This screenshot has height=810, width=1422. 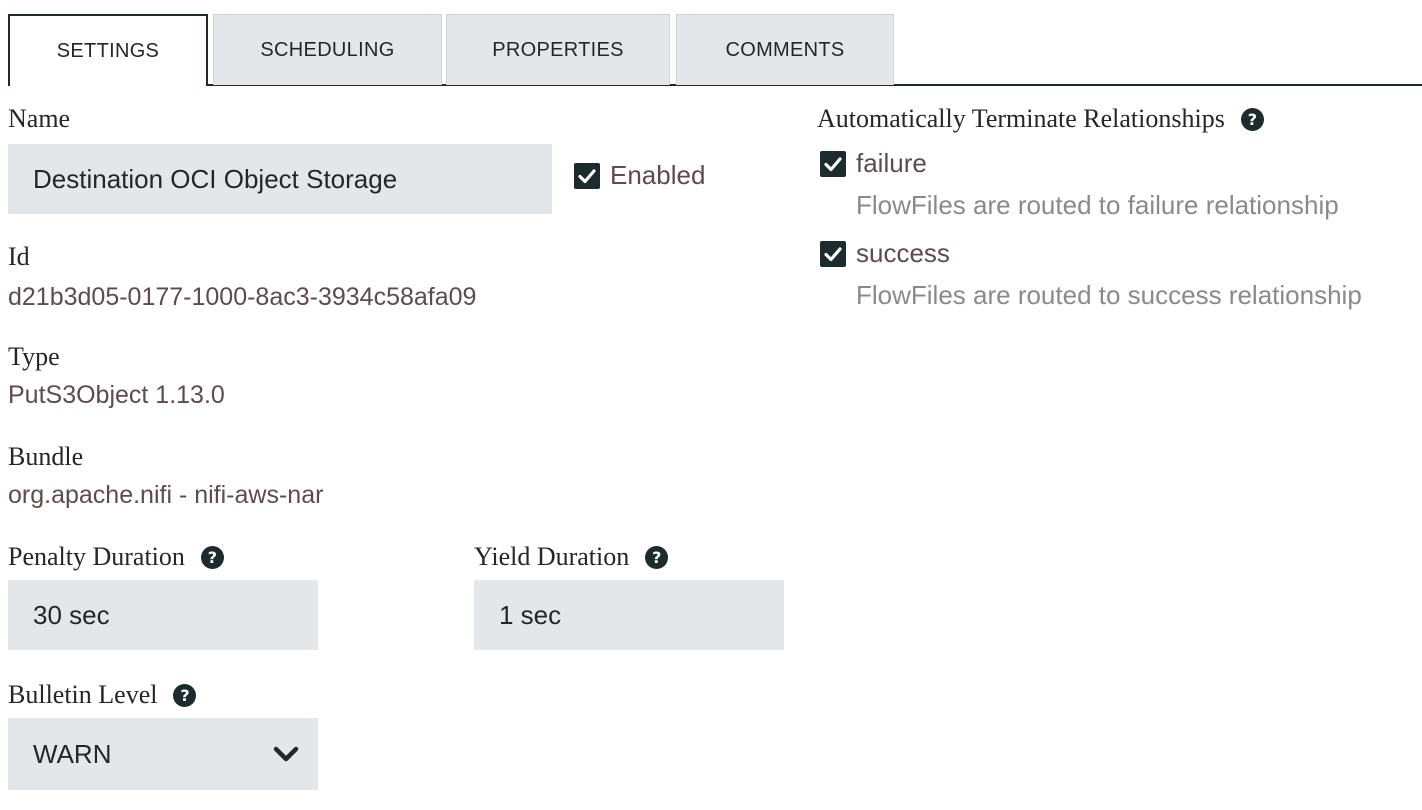 What do you see at coordinates (96, 556) in the screenshot?
I see `penalty-duration-label-text: Penalty Duration` at bounding box center [96, 556].